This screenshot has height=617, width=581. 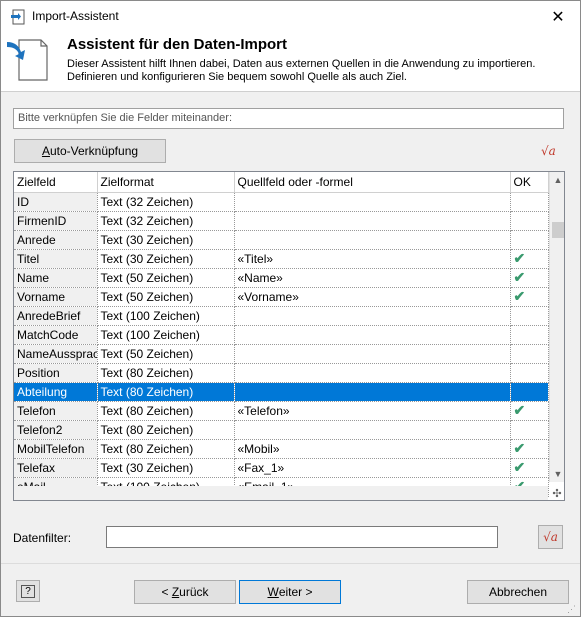 I want to click on table-row: Titel Text (30 Zeichen) «Titel» ✔, so click(x=281, y=259).